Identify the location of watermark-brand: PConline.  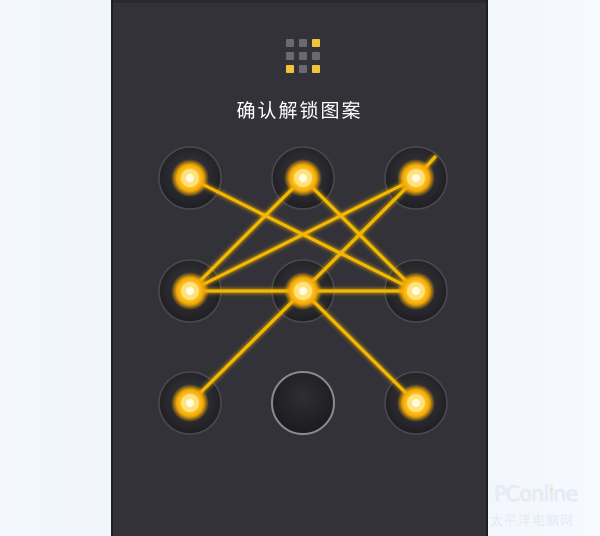
(536, 494).